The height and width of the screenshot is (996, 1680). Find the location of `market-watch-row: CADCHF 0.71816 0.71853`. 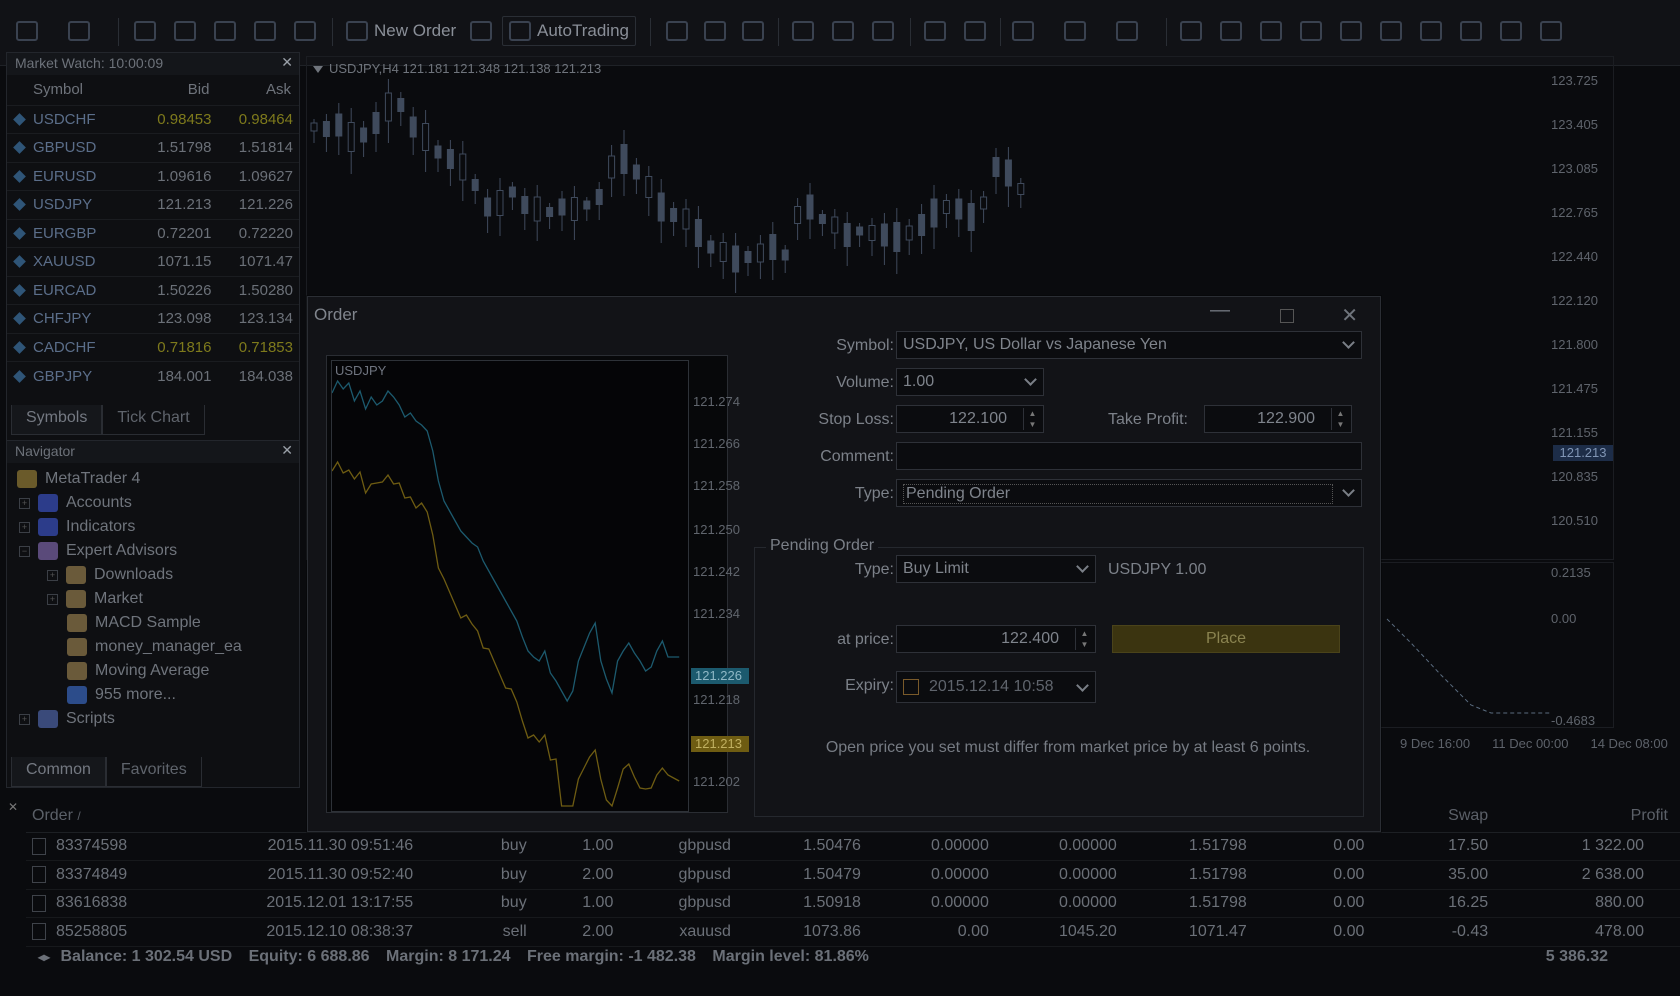

market-watch-row: CADCHF 0.71816 0.71853 is located at coordinates (153, 347).